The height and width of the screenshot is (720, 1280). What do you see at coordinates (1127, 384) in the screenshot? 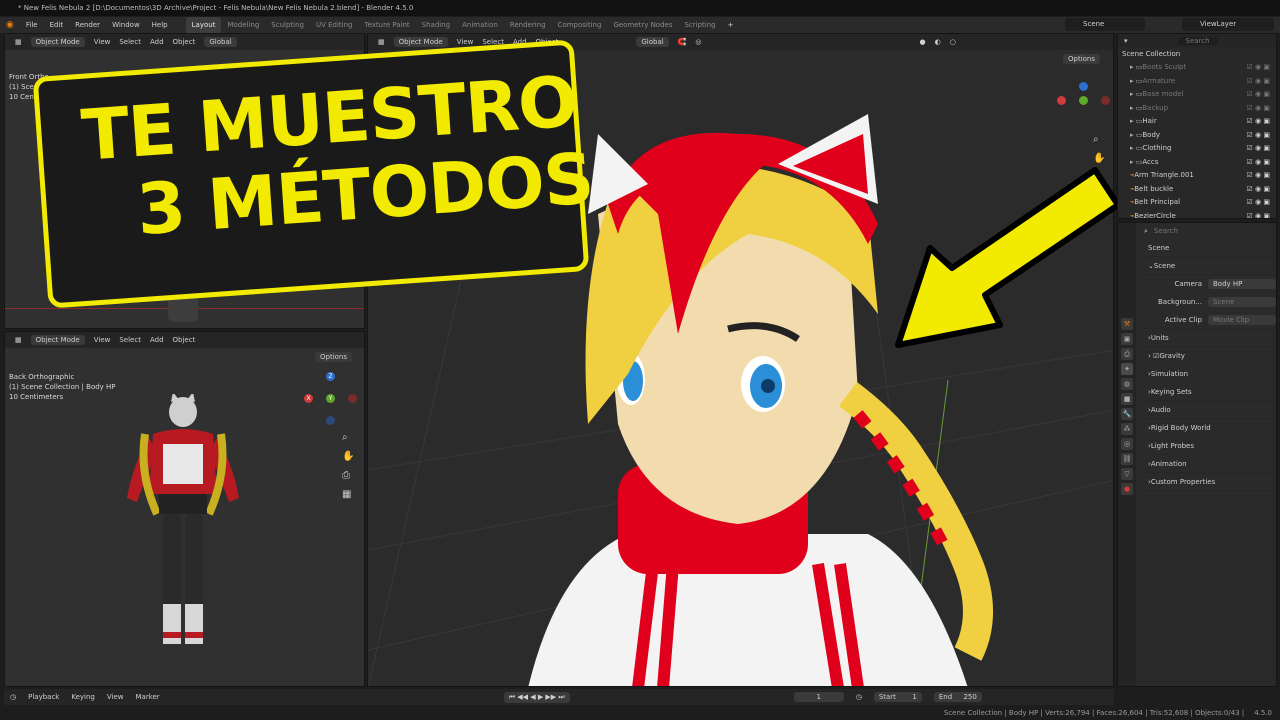
I see `world-tab-icon: ◍` at bounding box center [1127, 384].